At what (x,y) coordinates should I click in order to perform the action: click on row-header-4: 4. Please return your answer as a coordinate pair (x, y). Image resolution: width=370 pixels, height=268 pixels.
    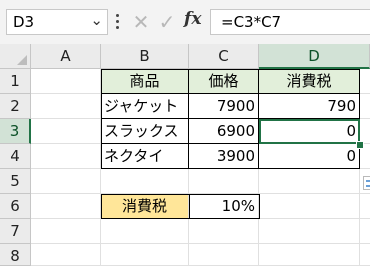
    Looking at the image, I should click on (15, 156).